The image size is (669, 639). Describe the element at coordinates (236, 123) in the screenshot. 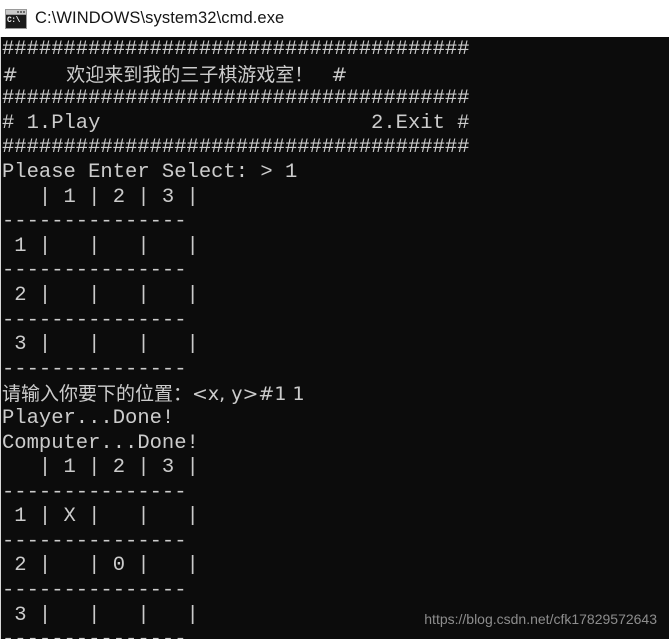

I see `console-line: # 1.Play 2.Exit #` at that location.